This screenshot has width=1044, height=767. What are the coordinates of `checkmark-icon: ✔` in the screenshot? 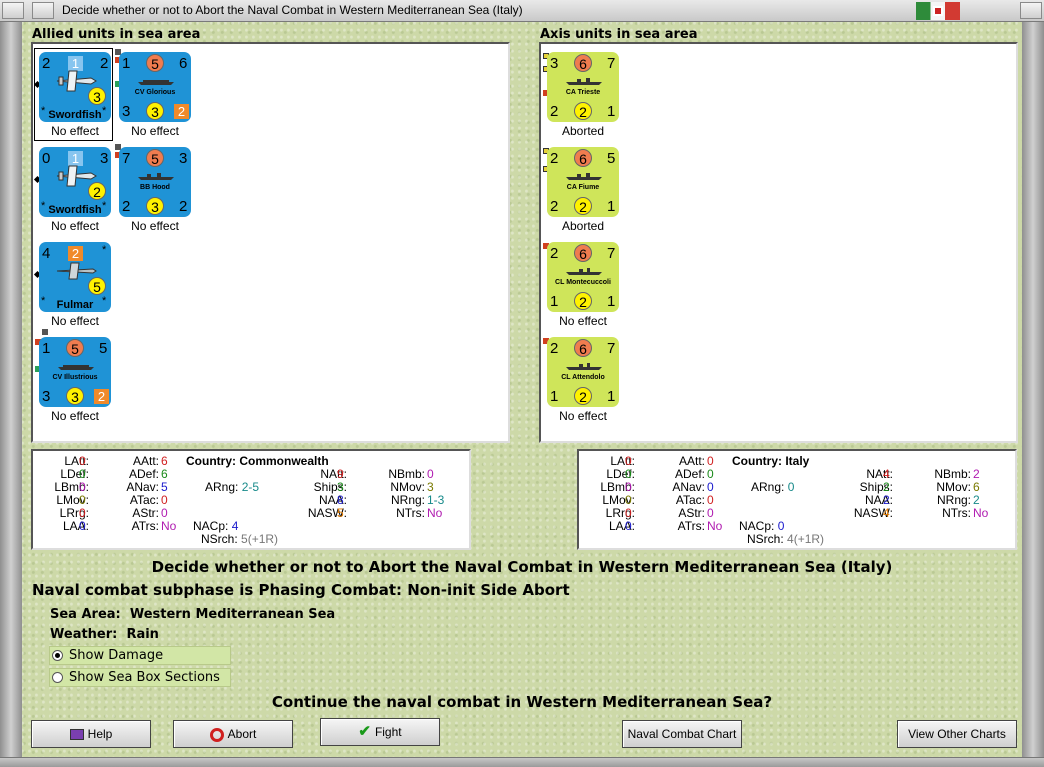 It's located at (364, 731).